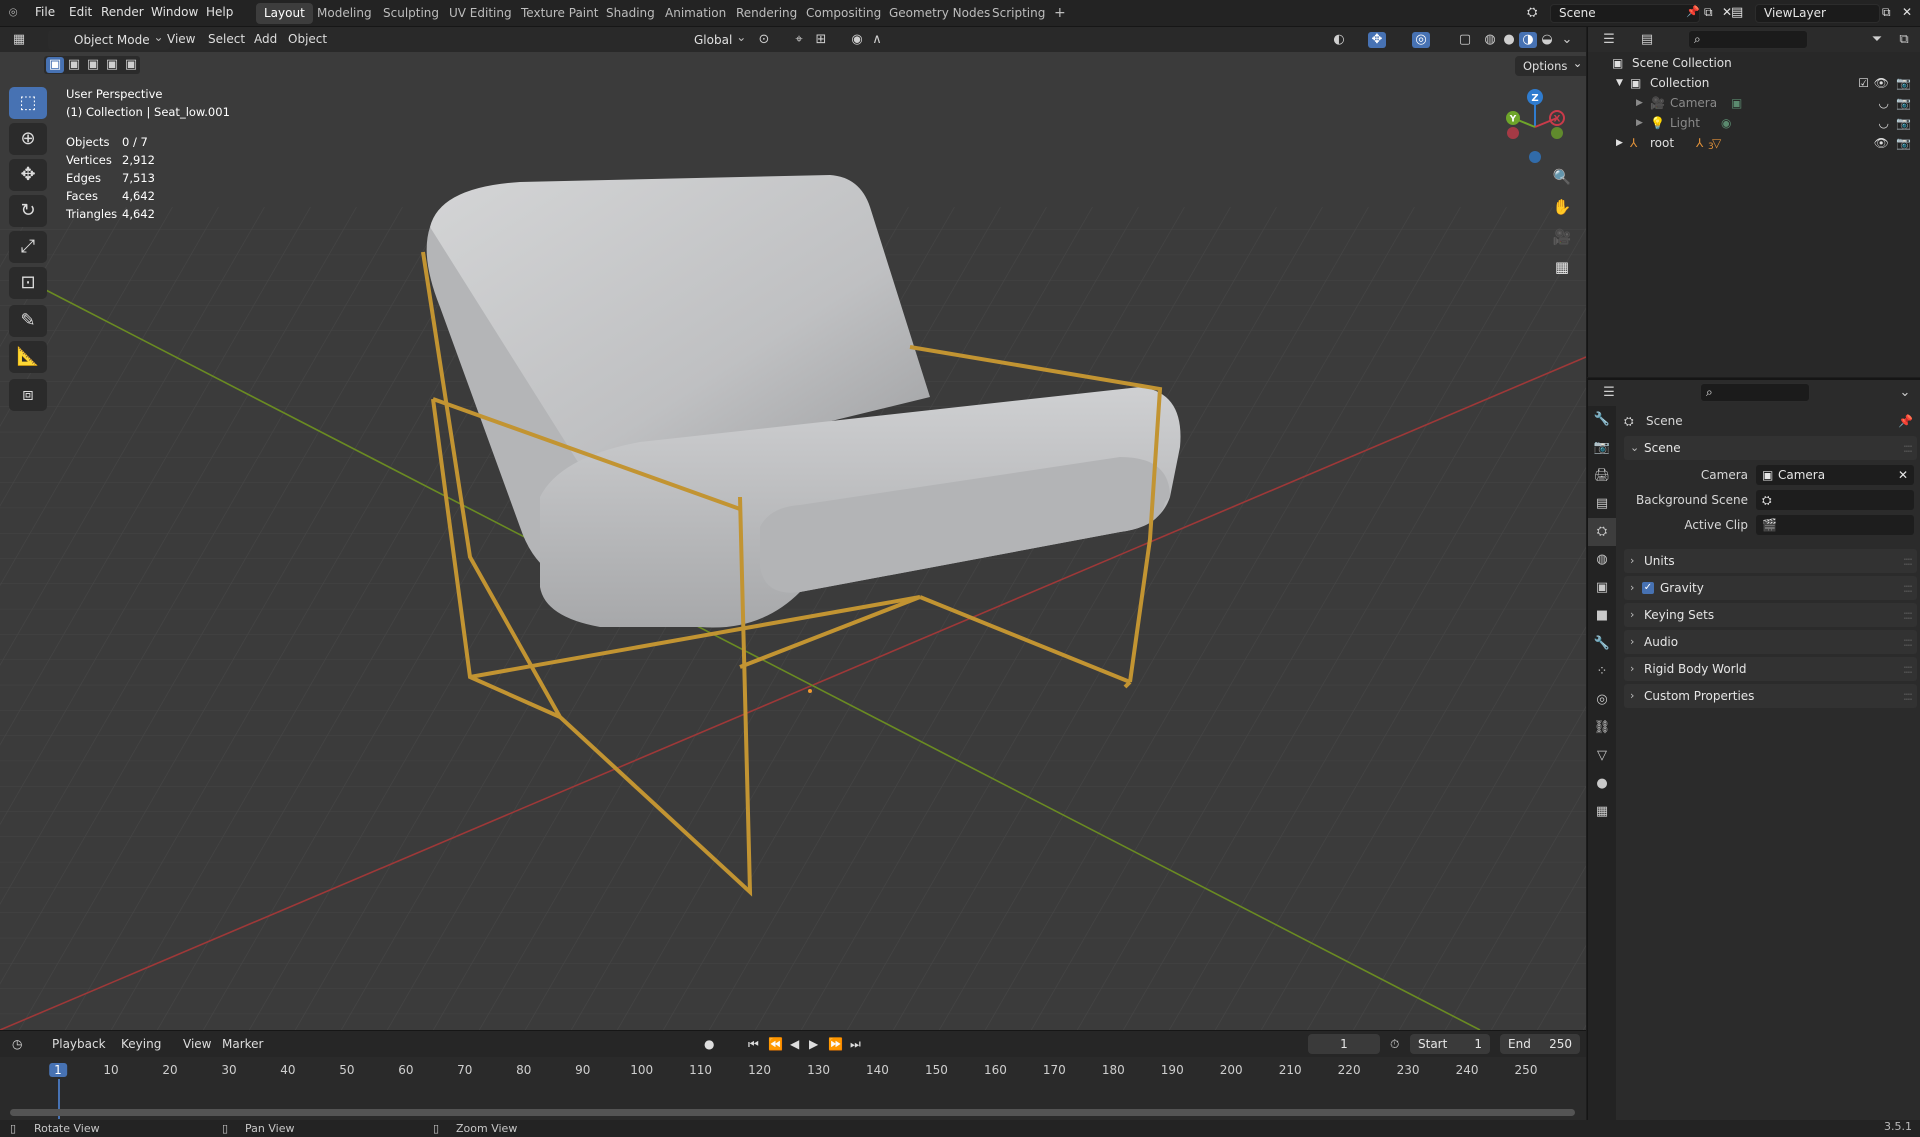 Image resolution: width=1920 pixels, height=1137 pixels. I want to click on physics-tab-icon: ◎, so click(1602, 700).